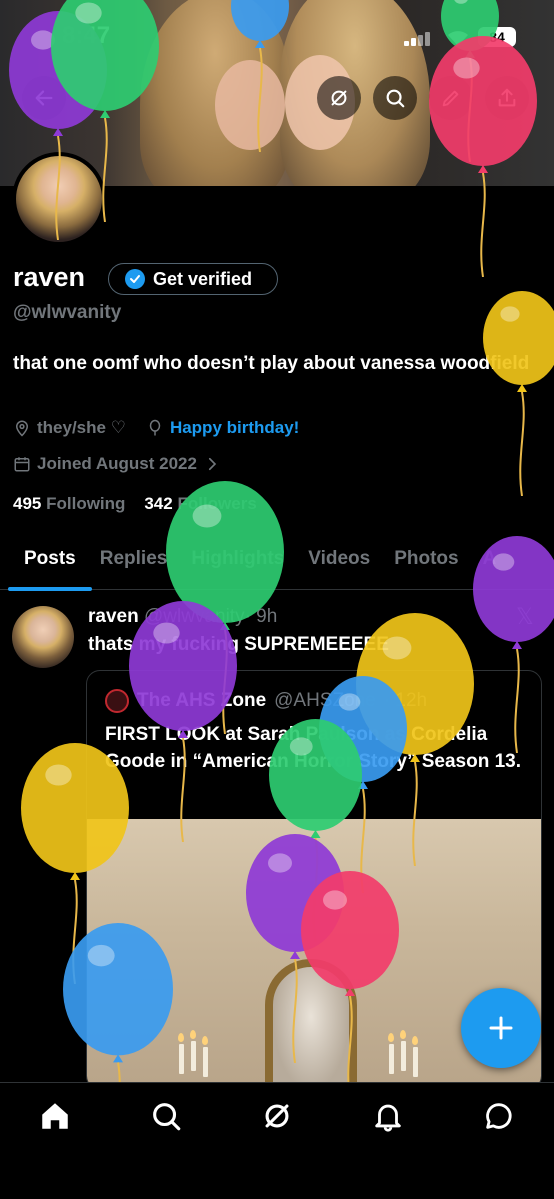  I want to click on search-button, so click(395, 98).